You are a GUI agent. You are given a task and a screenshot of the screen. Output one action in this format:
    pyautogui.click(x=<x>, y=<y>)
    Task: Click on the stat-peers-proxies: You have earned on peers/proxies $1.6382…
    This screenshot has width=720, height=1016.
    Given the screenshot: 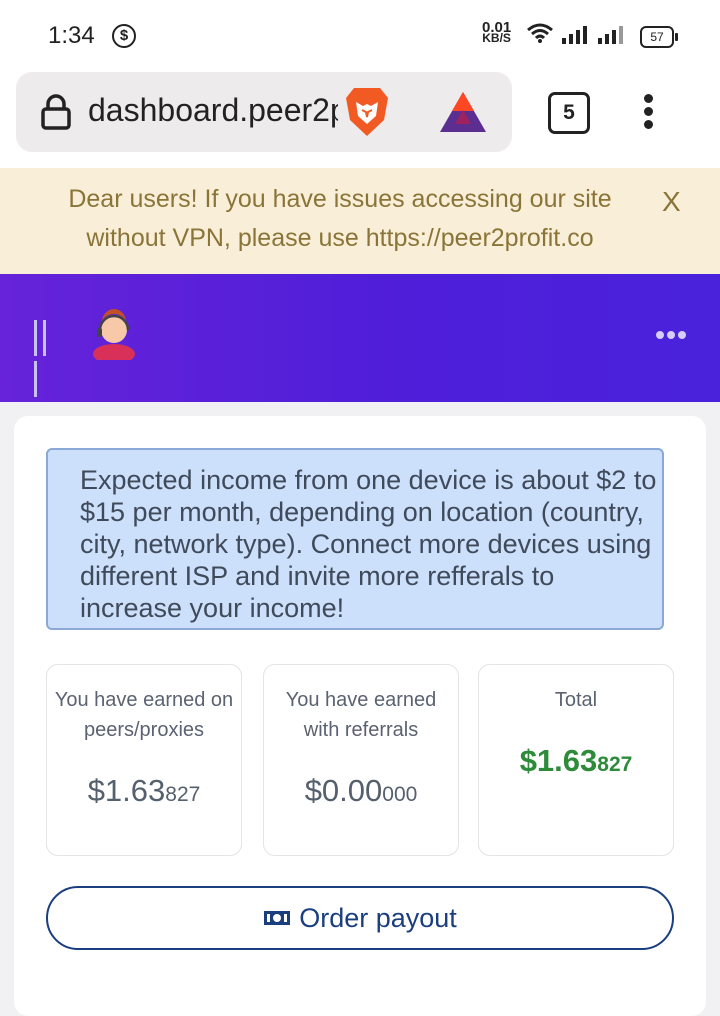 What is the action you would take?
    pyautogui.click(x=144, y=760)
    